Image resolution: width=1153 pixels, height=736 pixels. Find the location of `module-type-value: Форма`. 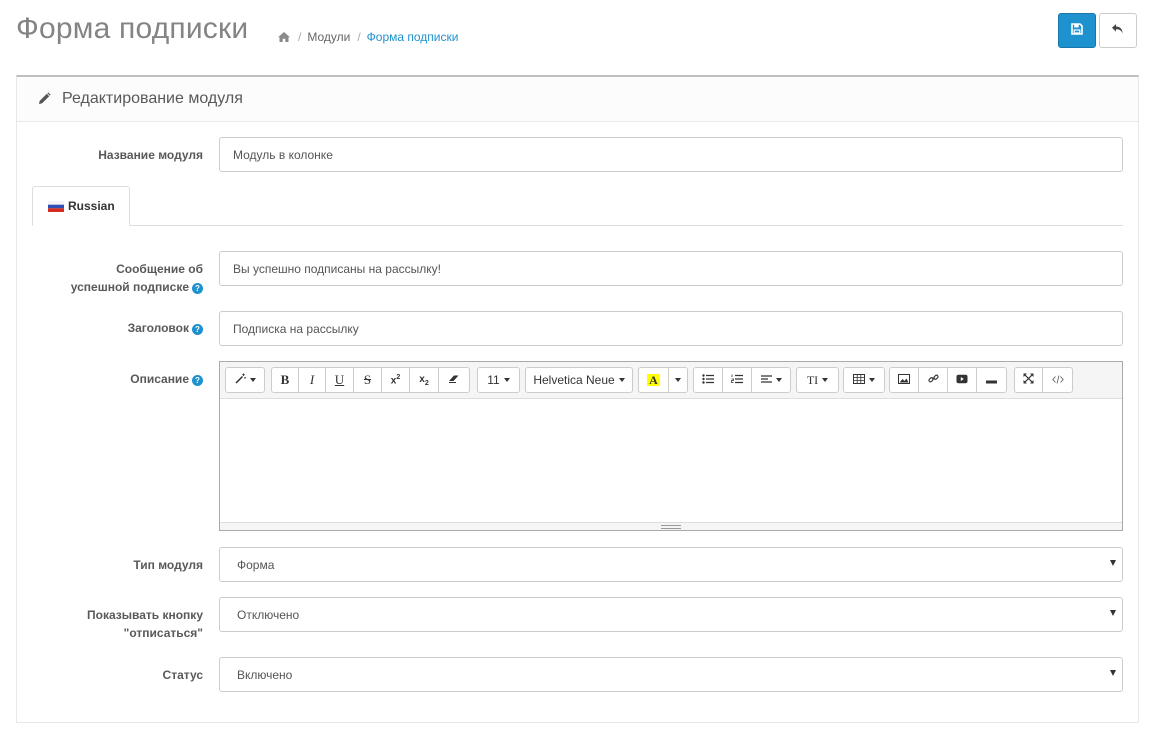

module-type-value: Форма is located at coordinates (256, 564).